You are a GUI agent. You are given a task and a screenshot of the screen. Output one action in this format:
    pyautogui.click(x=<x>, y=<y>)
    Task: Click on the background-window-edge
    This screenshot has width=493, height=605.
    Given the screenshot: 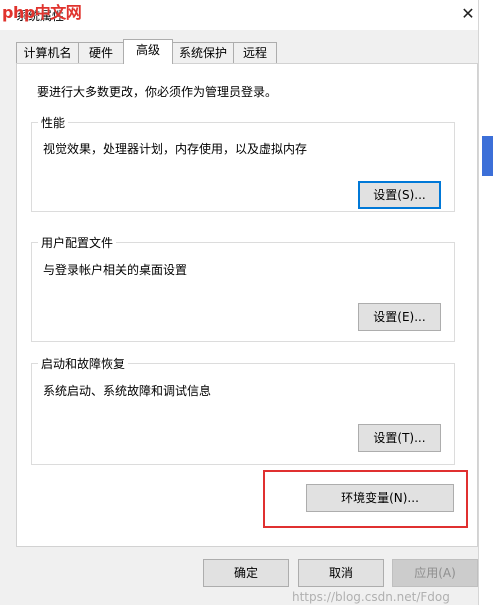 What is the action you would take?
    pyautogui.click(x=485, y=302)
    